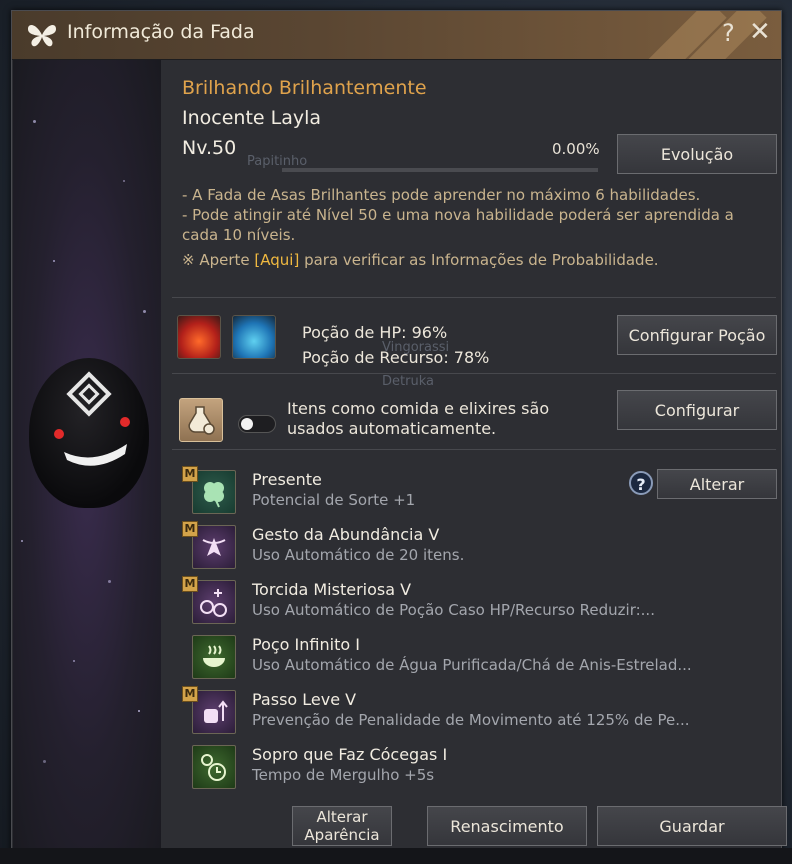  What do you see at coordinates (252, 118) in the screenshot?
I see `fairy-name: Inocente Layla` at bounding box center [252, 118].